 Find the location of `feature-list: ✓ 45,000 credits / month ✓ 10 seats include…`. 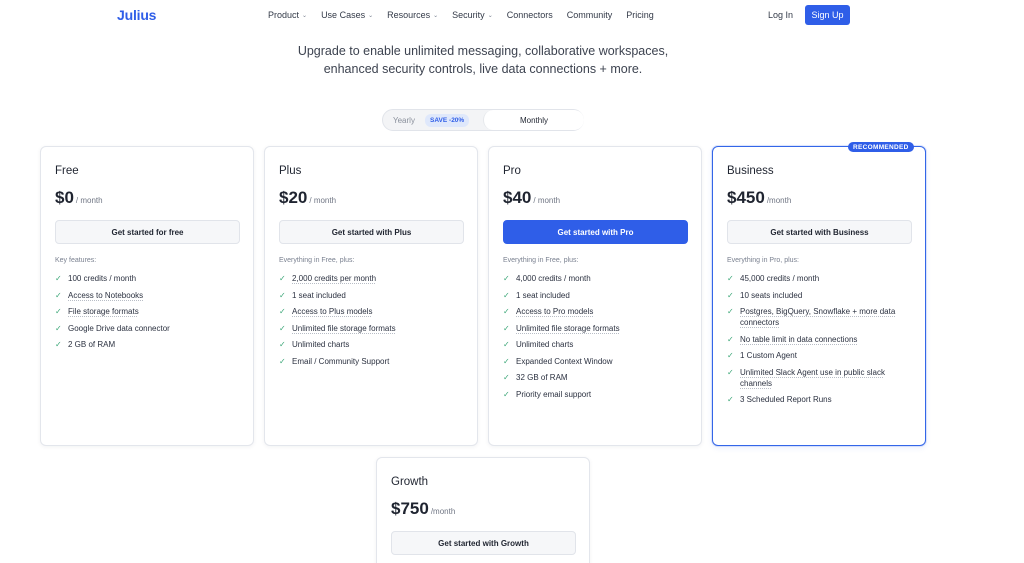

feature-list: ✓ 45,000 credits / month ✓ 10 seats include… is located at coordinates (820, 342).